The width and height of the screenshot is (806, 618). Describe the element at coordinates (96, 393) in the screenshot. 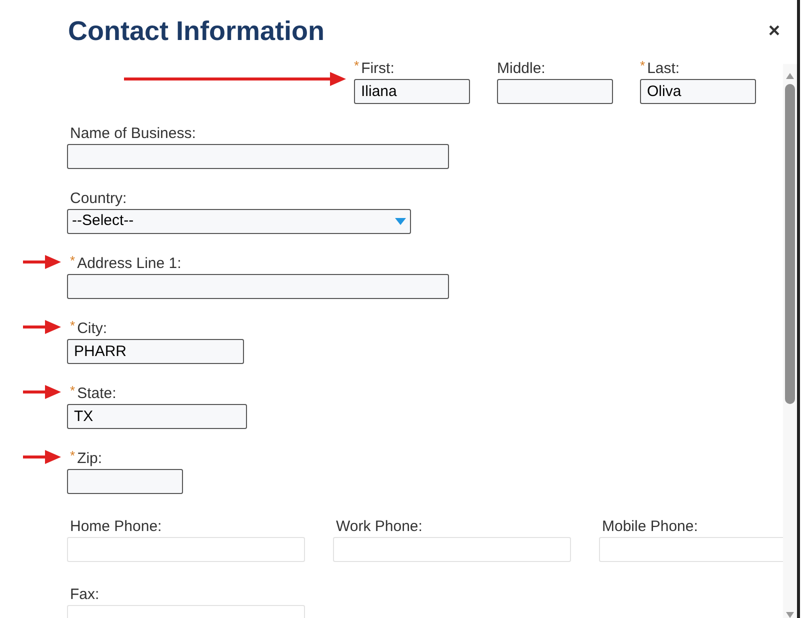

I see `field-label: State:` at that location.